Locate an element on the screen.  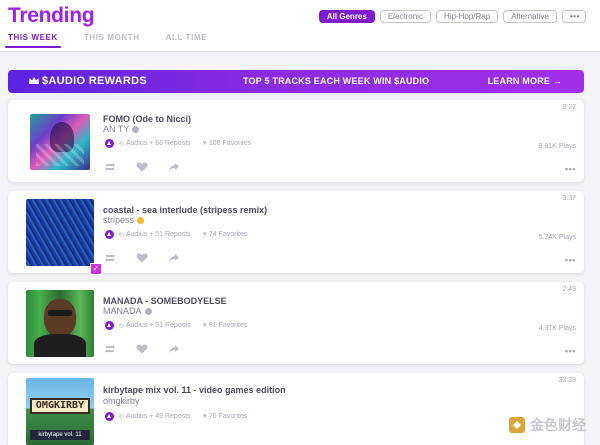
track-stats: ⟲ Audius + 51 Reposts ♥ 81 Favorites is located at coordinates (176, 325).